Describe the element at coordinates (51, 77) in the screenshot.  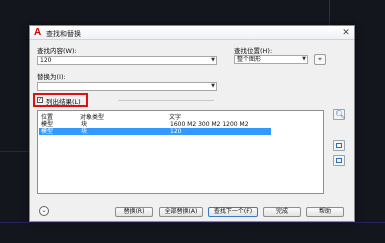
I see `replace-label: 替换为(I):` at that location.